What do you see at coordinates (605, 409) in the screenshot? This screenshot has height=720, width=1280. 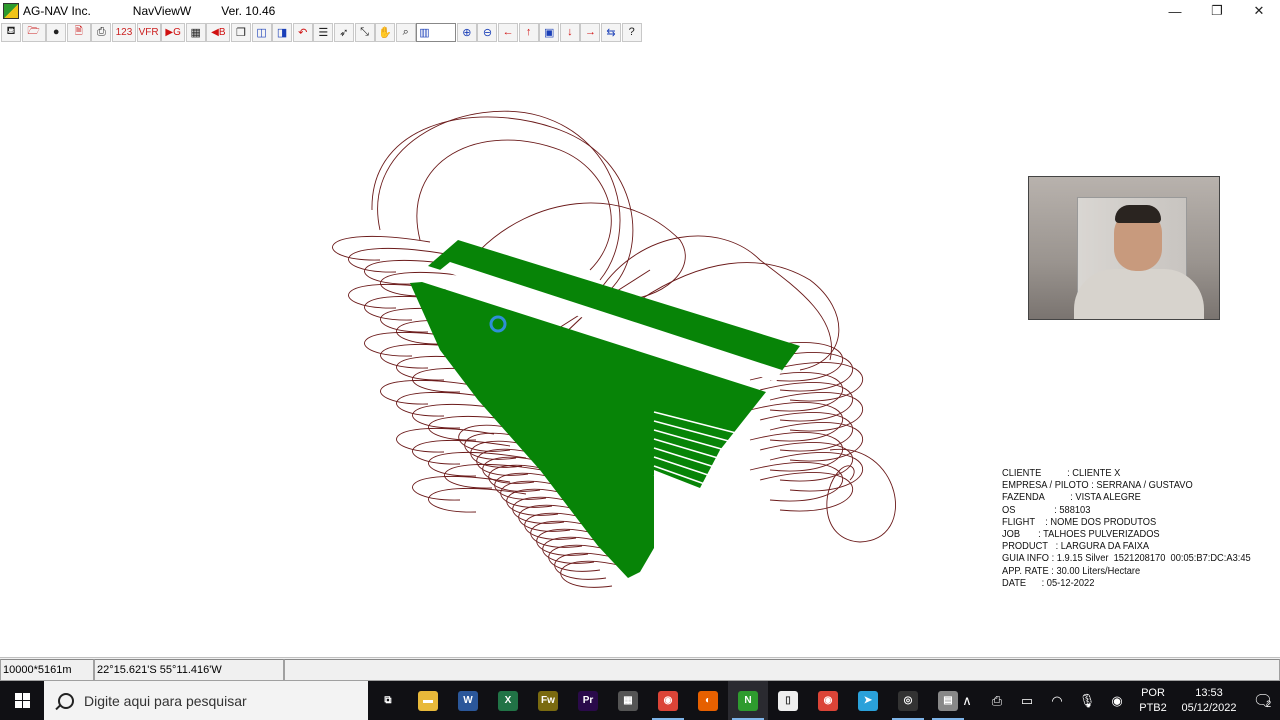 I see `spray-coverage` at bounding box center [605, 409].